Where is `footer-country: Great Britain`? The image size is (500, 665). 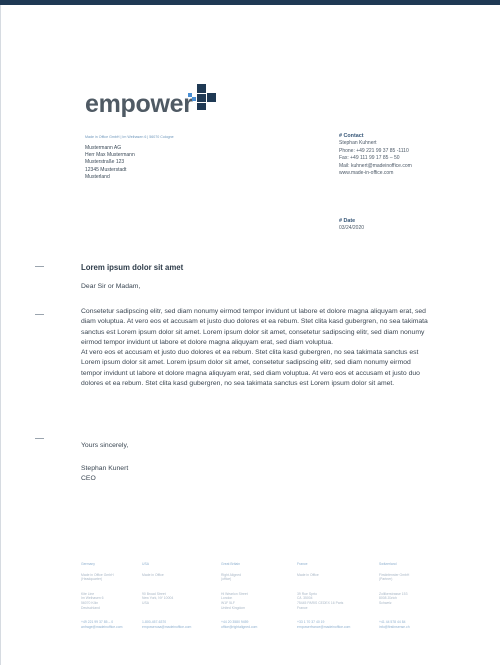
footer-country: Great Britain is located at coordinates (231, 564).